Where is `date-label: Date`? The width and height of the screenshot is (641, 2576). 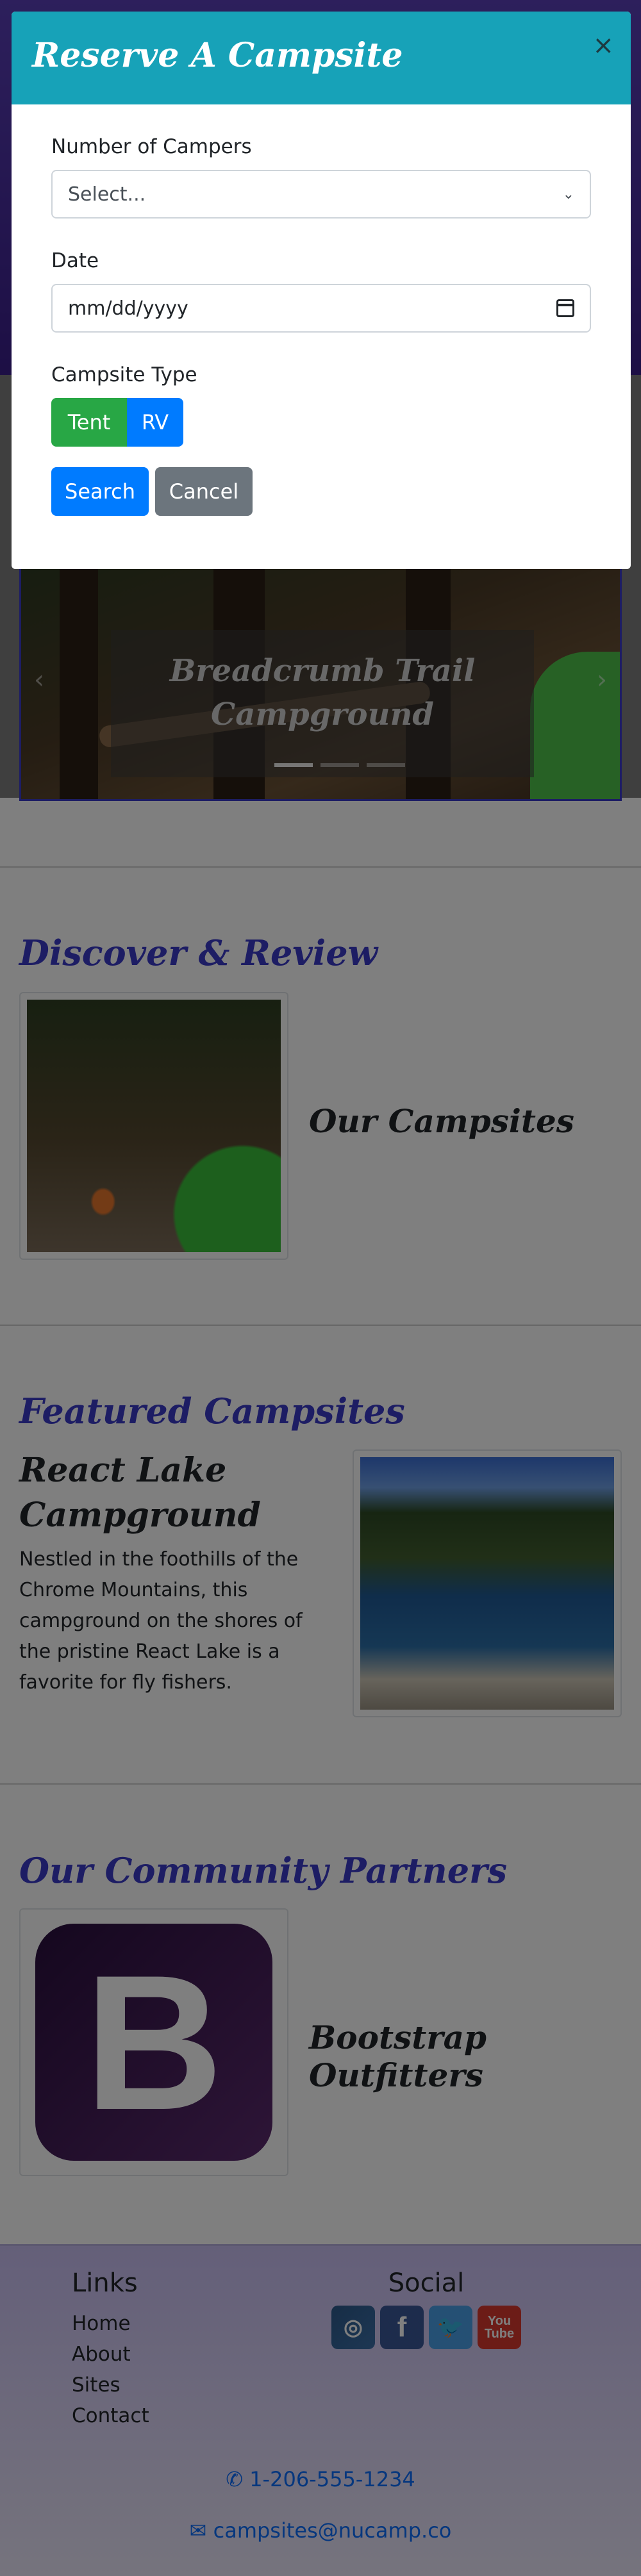 date-label: Date is located at coordinates (75, 260).